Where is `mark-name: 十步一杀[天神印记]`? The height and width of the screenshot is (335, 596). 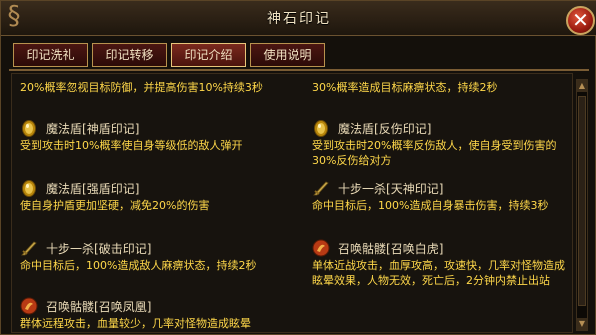
mark-name: 十步一杀[天神印记] is located at coordinates (391, 189).